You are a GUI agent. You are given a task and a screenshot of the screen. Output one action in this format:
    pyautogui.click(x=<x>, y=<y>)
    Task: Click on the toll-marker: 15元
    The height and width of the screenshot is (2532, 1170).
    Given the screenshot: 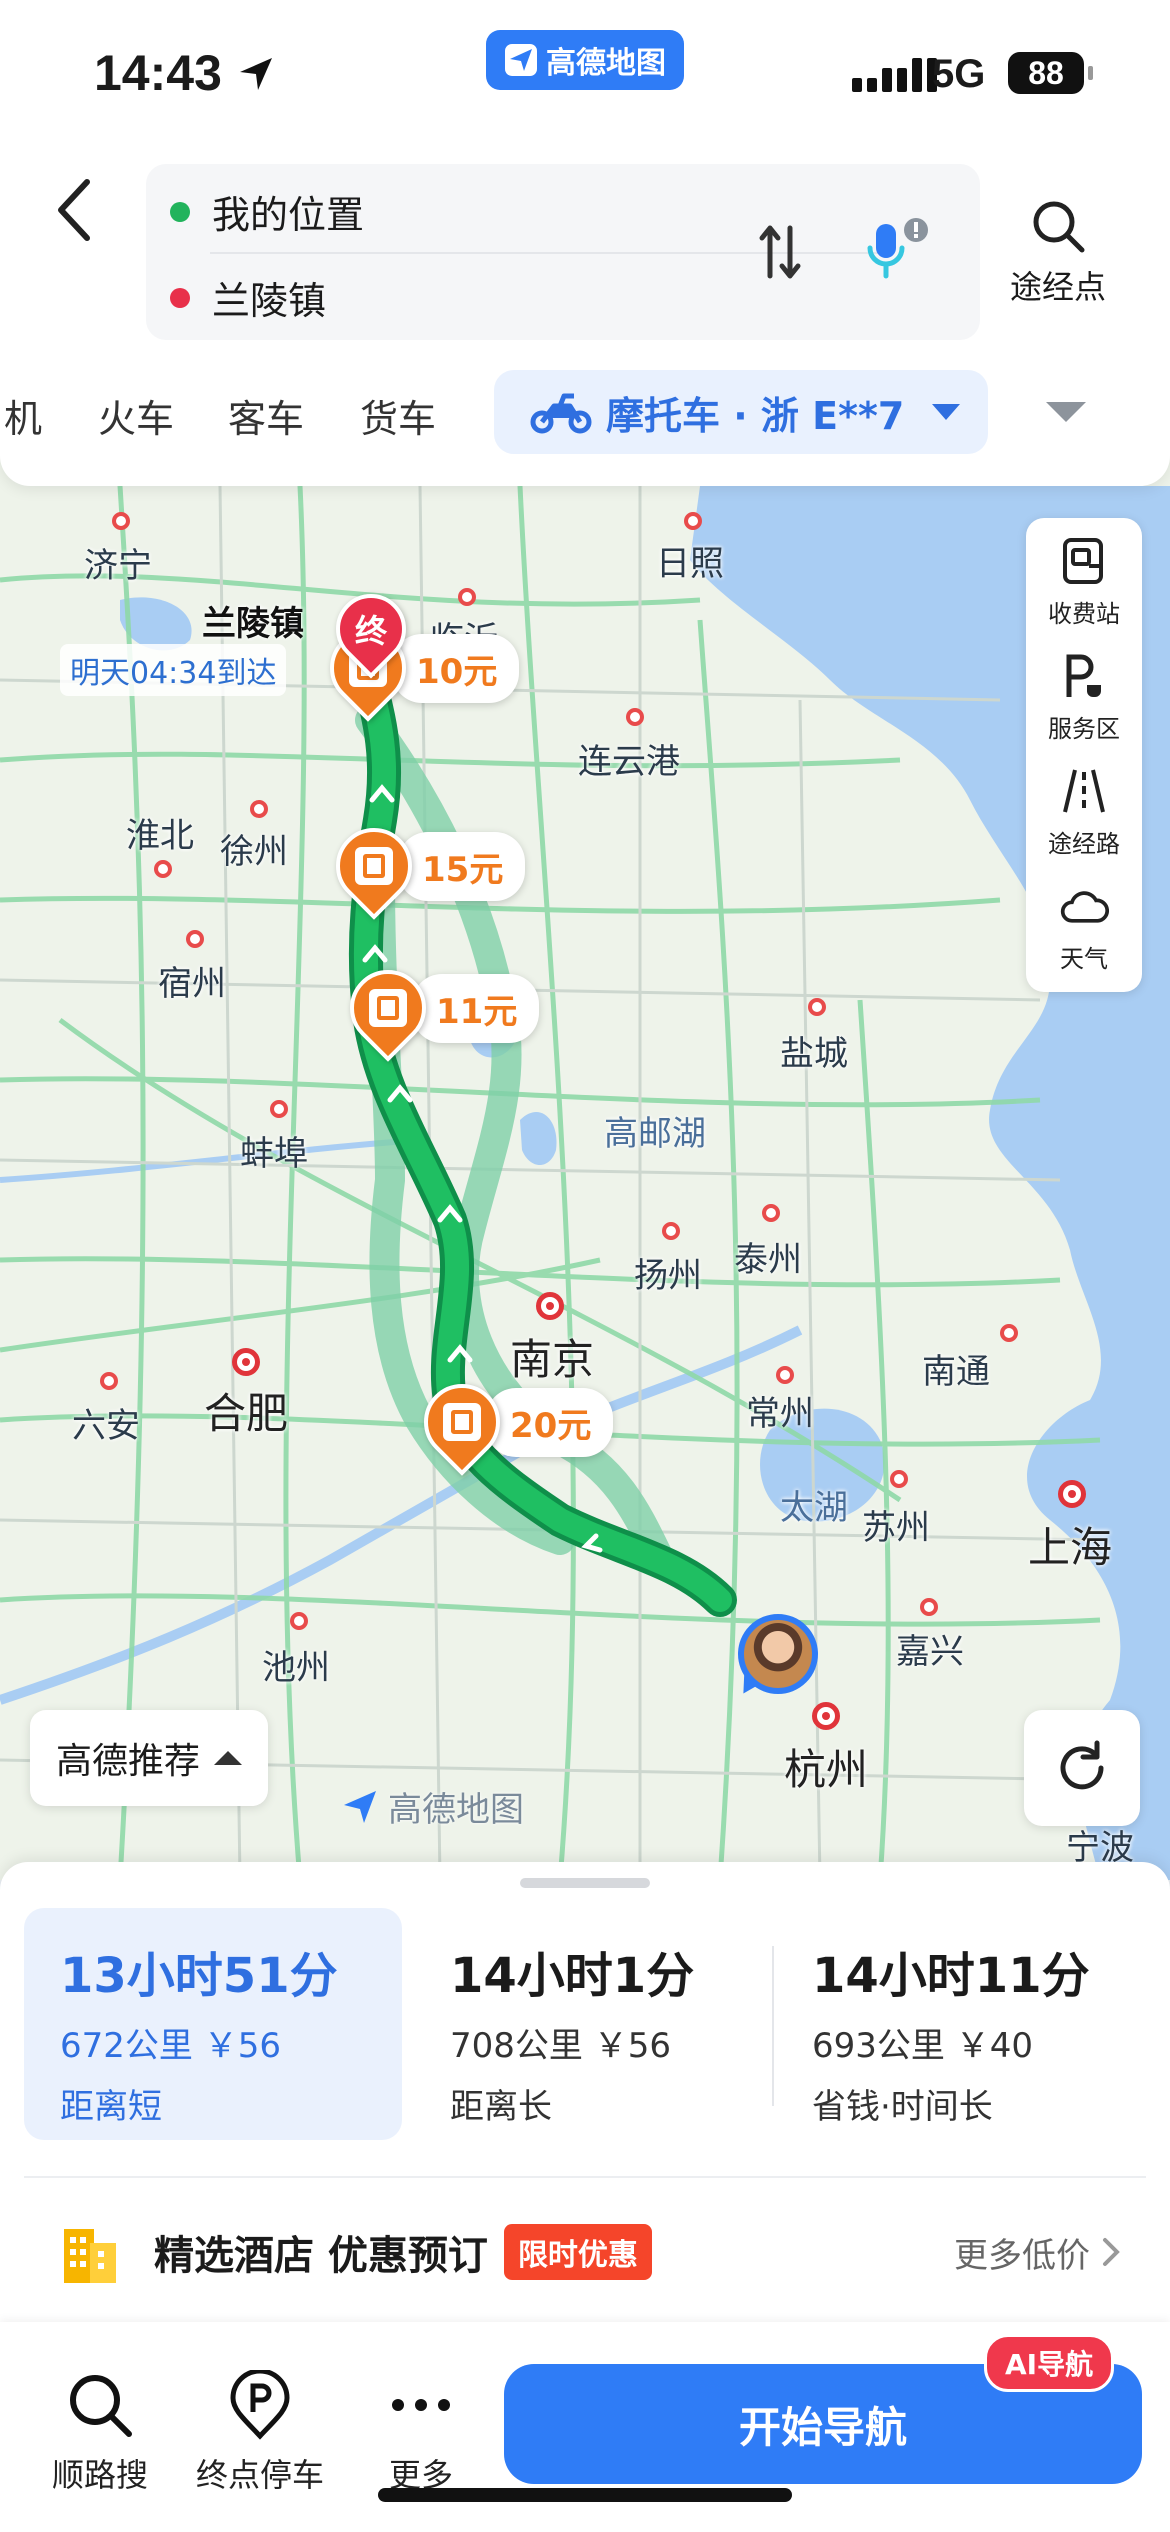 What is the action you would take?
    pyautogui.click(x=423, y=866)
    